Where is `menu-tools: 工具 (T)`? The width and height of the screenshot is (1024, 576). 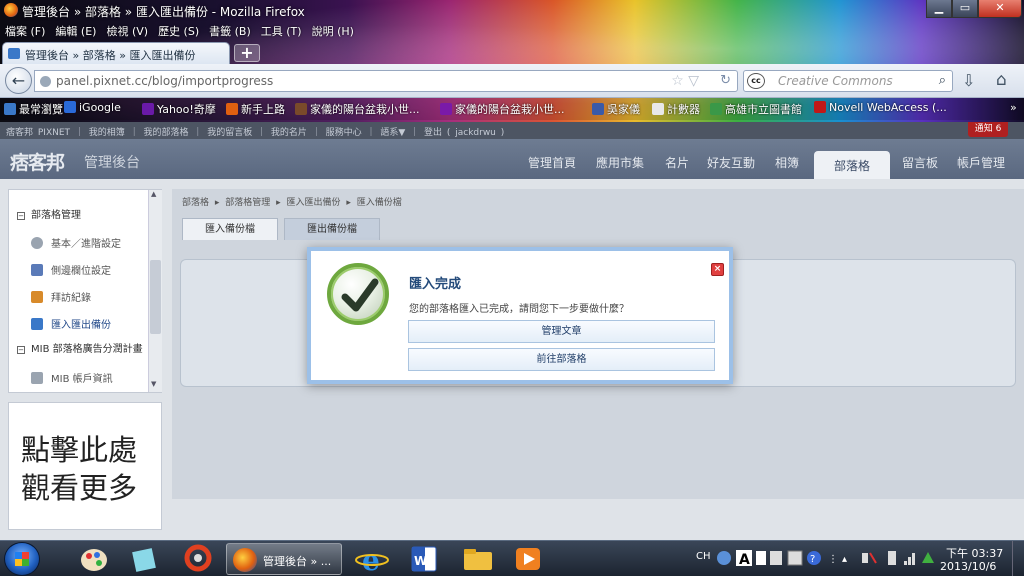 menu-tools: 工具 (T) is located at coordinates (281, 31).